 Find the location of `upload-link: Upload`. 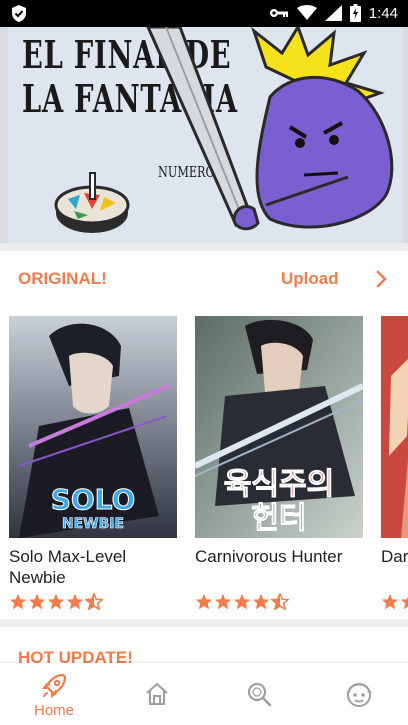

upload-link: Upload is located at coordinates (310, 279).